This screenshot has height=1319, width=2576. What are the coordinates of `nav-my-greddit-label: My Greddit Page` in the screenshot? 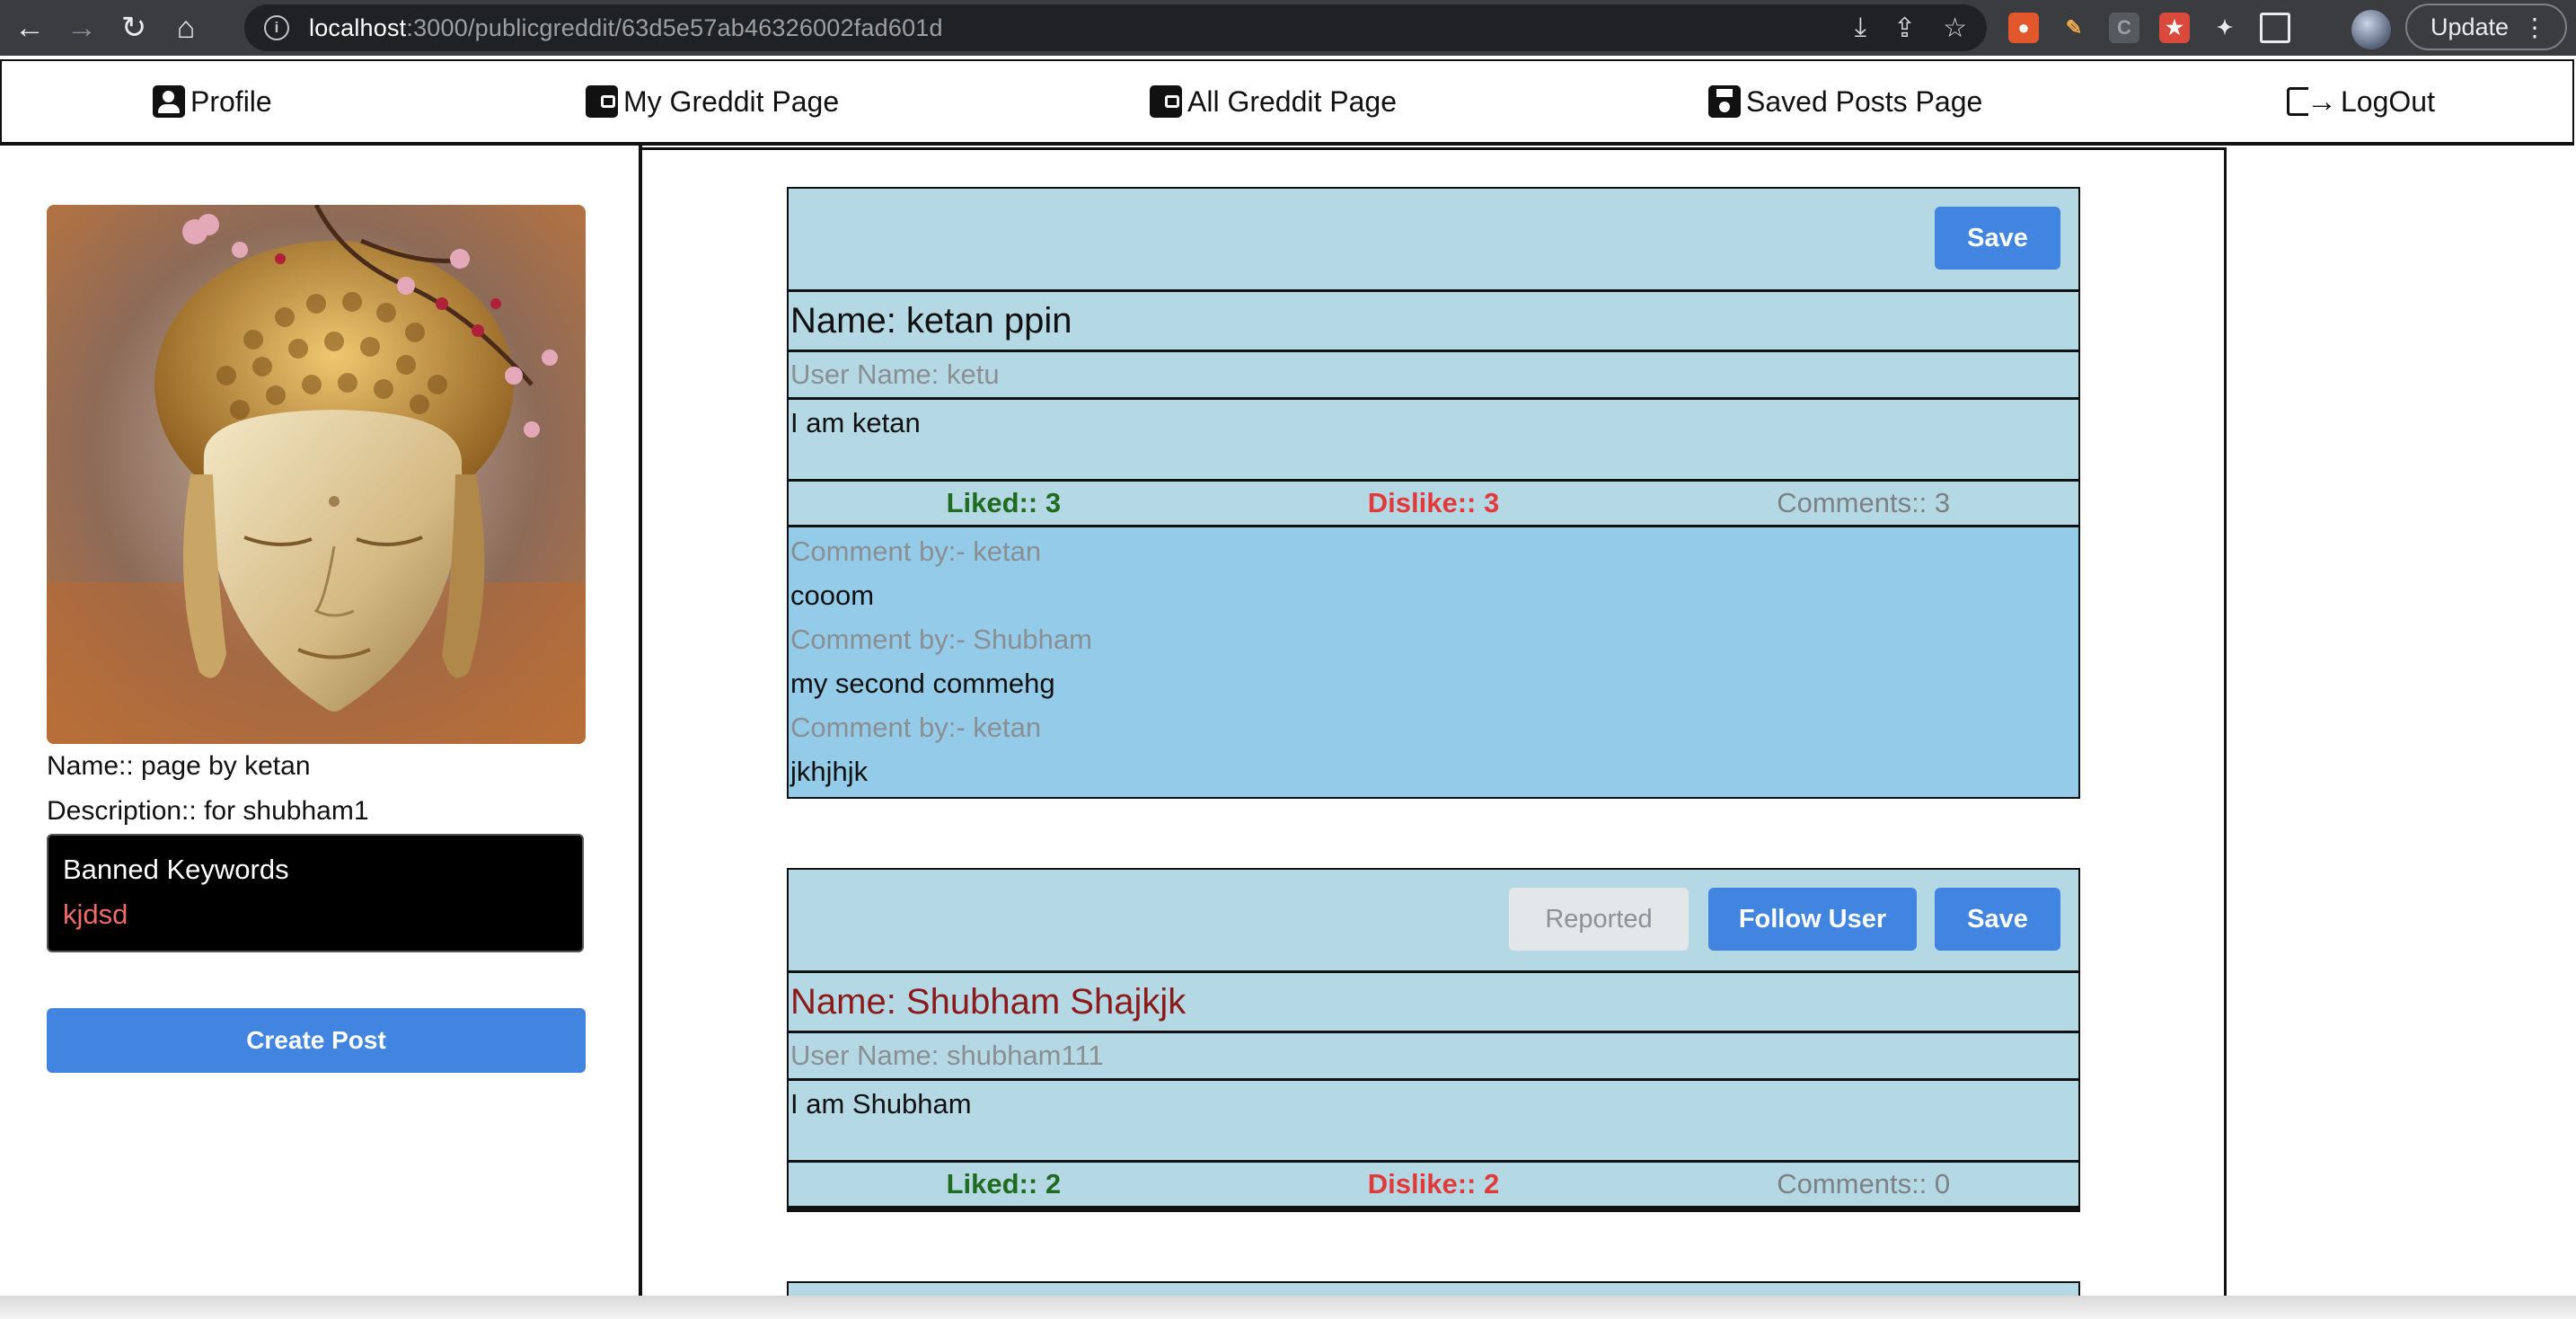 It's located at (731, 101).